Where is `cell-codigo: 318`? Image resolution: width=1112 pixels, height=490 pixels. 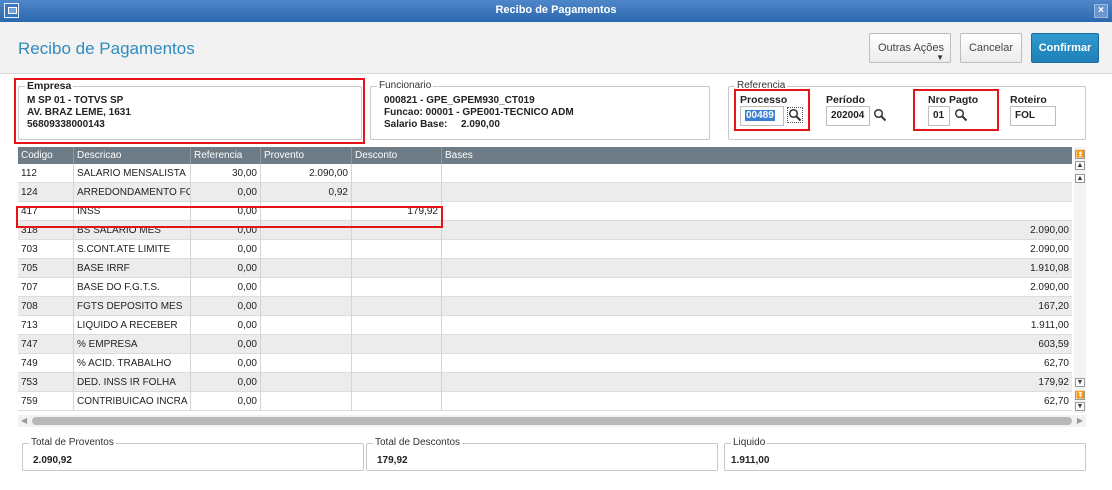
cell-codigo: 318 is located at coordinates (46, 230).